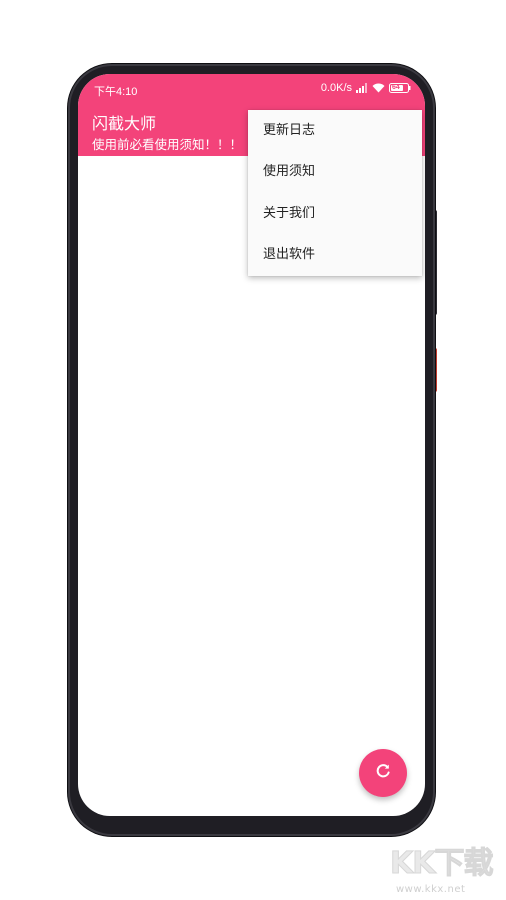 The image size is (506, 900). I want to click on menu-item-changelog: 更新日志, so click(335, 130).